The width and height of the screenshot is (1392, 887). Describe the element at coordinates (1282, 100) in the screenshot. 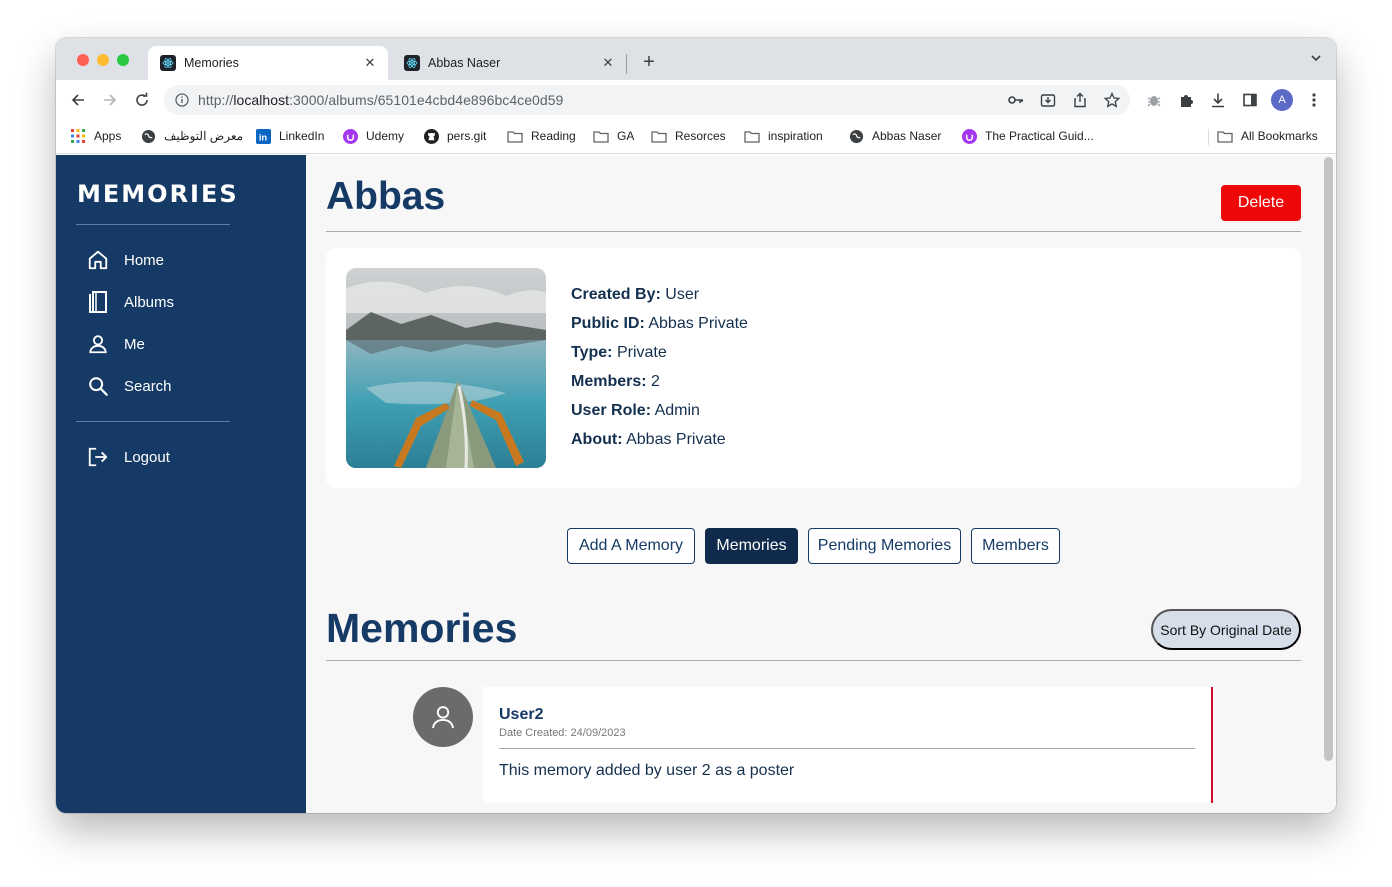

I see `profile-avatar: A` at that location.